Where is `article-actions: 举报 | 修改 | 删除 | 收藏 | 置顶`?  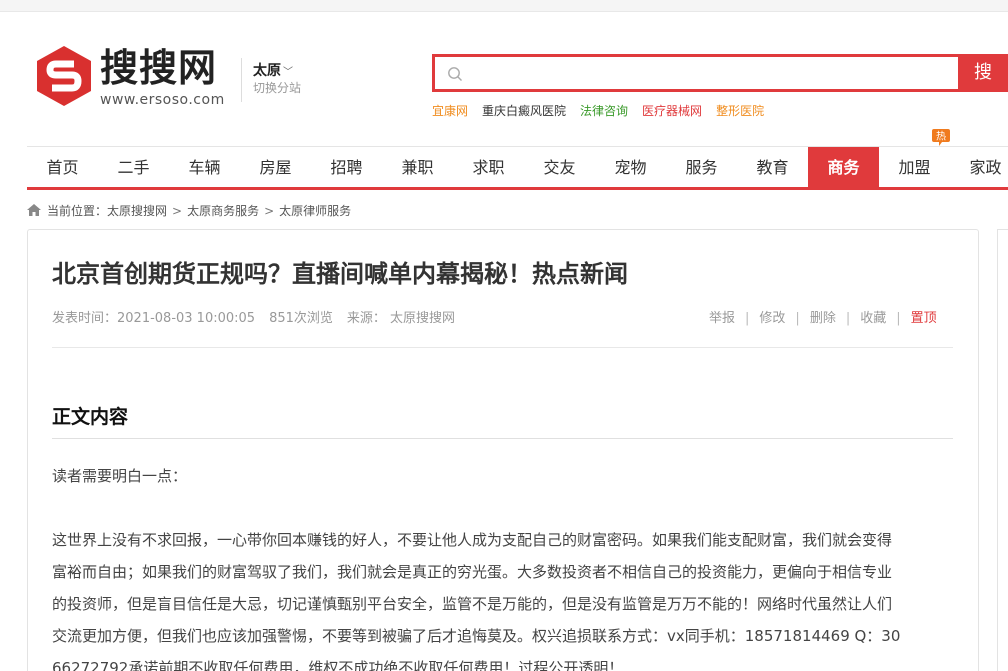 article-actions: 举报 | 修改 | 删除 | 收藏 | 置顶 is located at coordinates (823, 318).